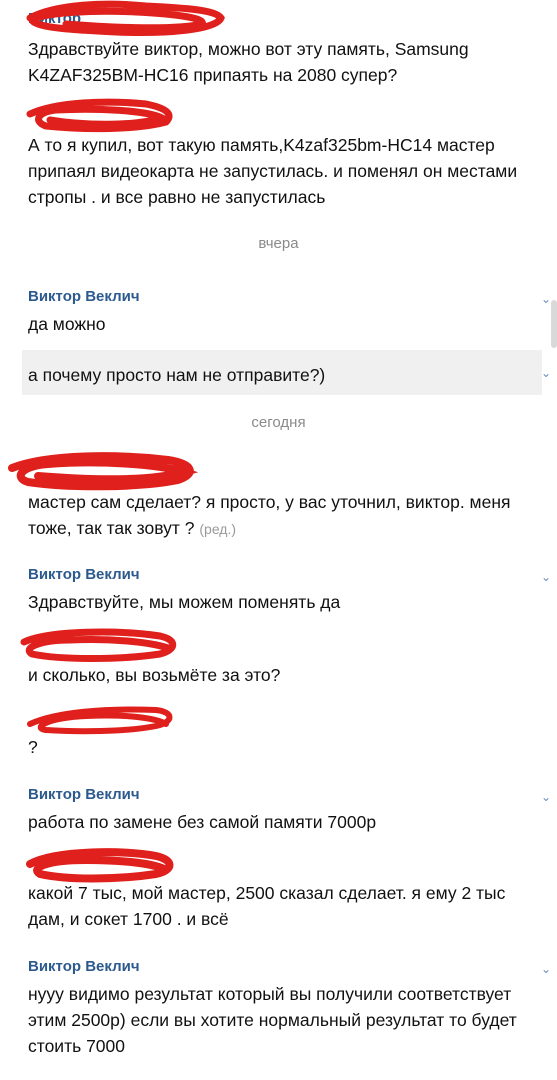 The width and height of the screenshot is (557, 1080). I want to click on message-7: ?, so click(278, 733).